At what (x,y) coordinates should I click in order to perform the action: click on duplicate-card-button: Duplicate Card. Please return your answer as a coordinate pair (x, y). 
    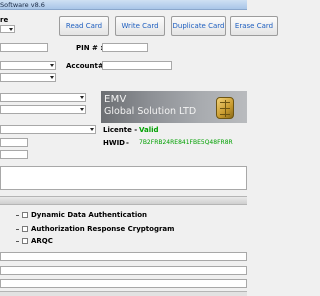
    Looking at the image, I should click on (198, 26).